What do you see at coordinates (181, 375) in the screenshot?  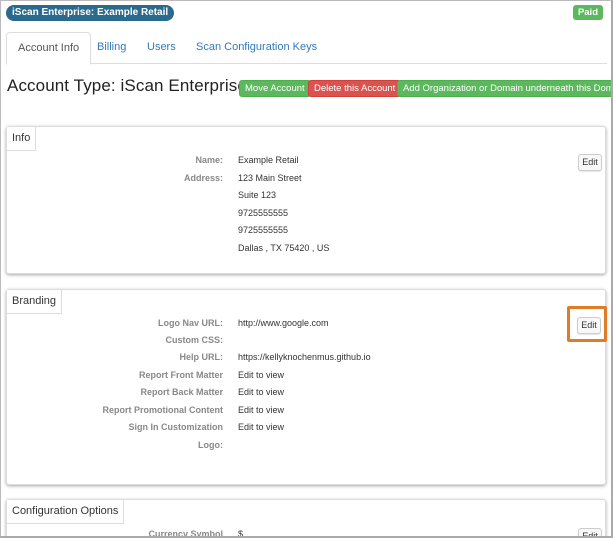 I see `report-front-matter-label: Report Front Matter` at bounding box center [181, 375].